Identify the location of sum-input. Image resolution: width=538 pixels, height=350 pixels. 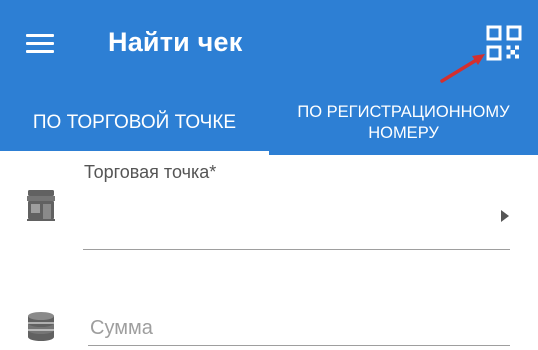
(299, 329).